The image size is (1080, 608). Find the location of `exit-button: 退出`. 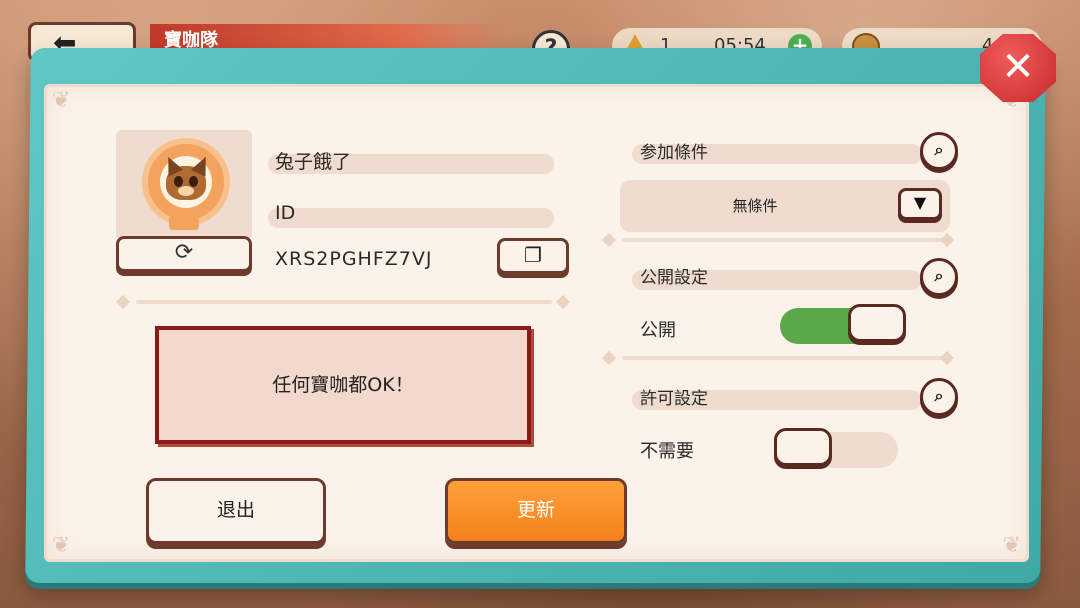

exit-button: 退出 is located at coordinates (236, 511).